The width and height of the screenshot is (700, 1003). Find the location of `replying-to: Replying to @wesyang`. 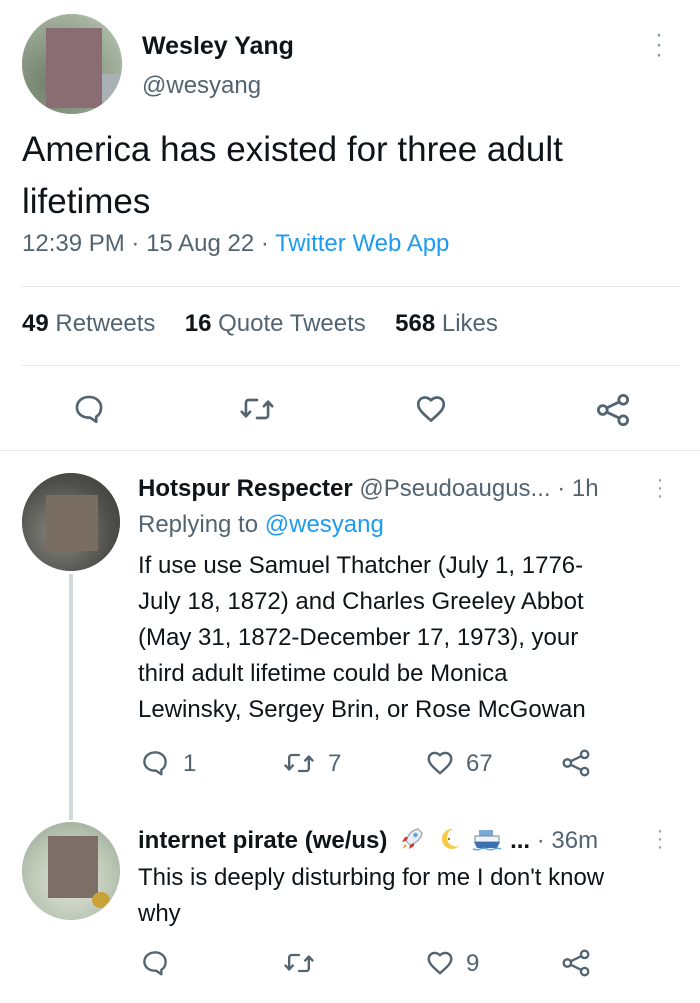

replying-to: Replying to @wesyang is located at coordinates (261, 525).